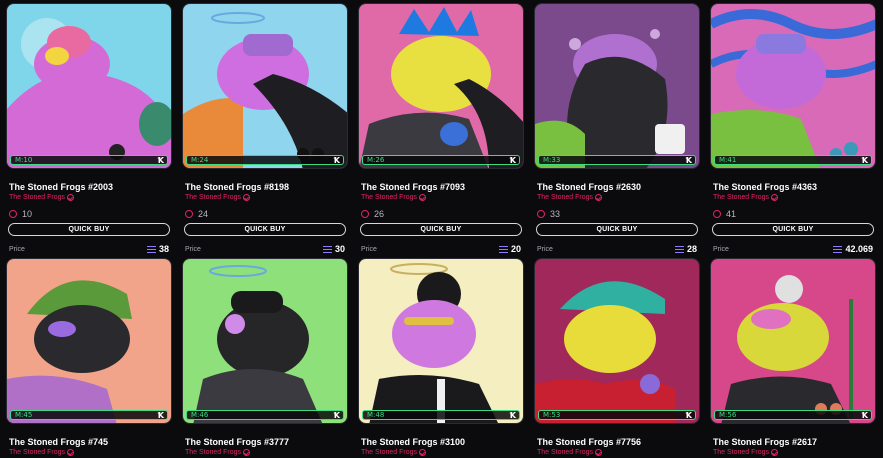  Describe the element at coordinates (617, 415) in the screenshot. I see `rarity-bar: M:53 Ꝁ` at that location.